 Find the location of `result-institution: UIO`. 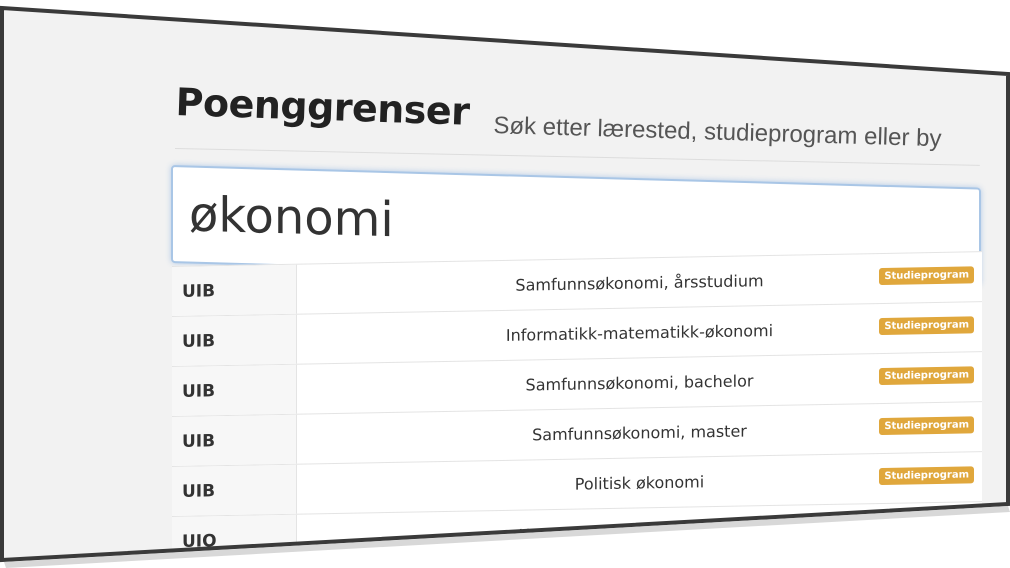

result-institution: UIO is located at coordinates (234, 537).